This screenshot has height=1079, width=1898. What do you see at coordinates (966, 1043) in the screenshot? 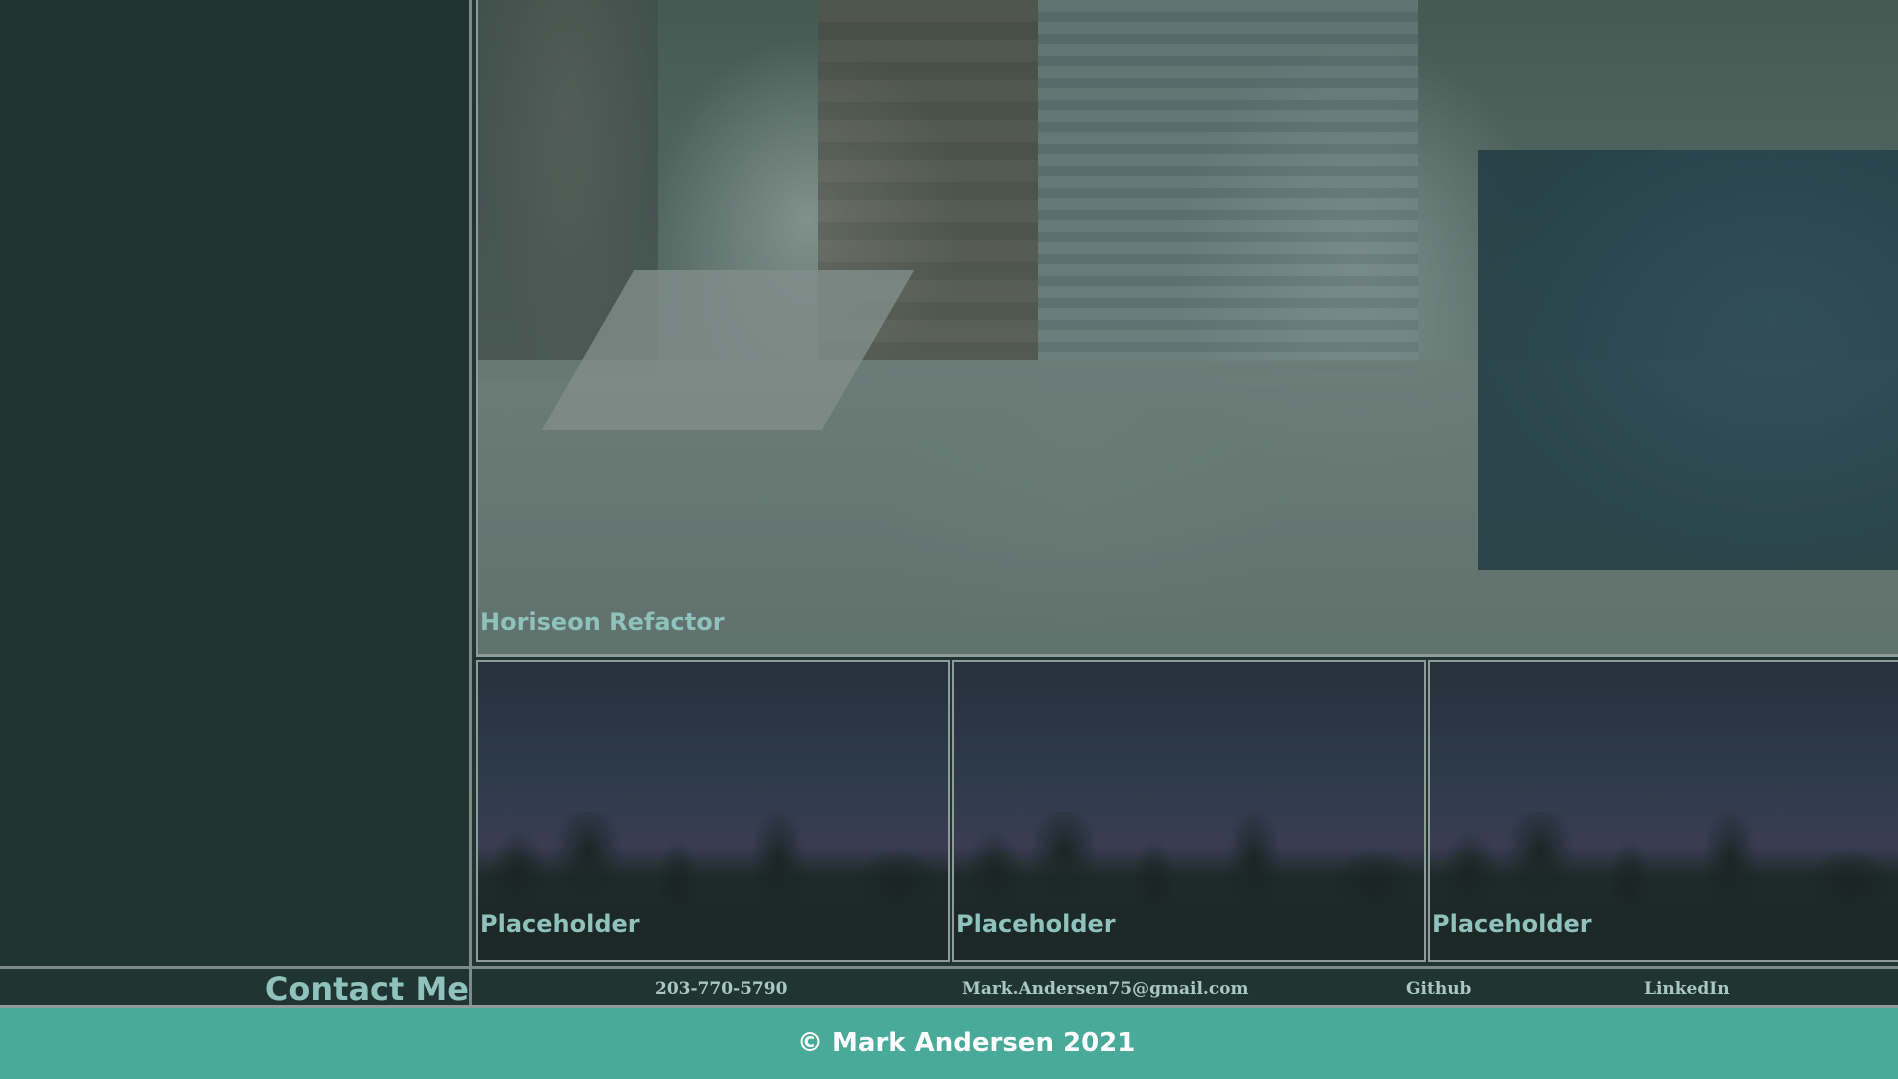
I see `copyright-text: © Mark Andersen 2021` at bounding box center [966, 1043].